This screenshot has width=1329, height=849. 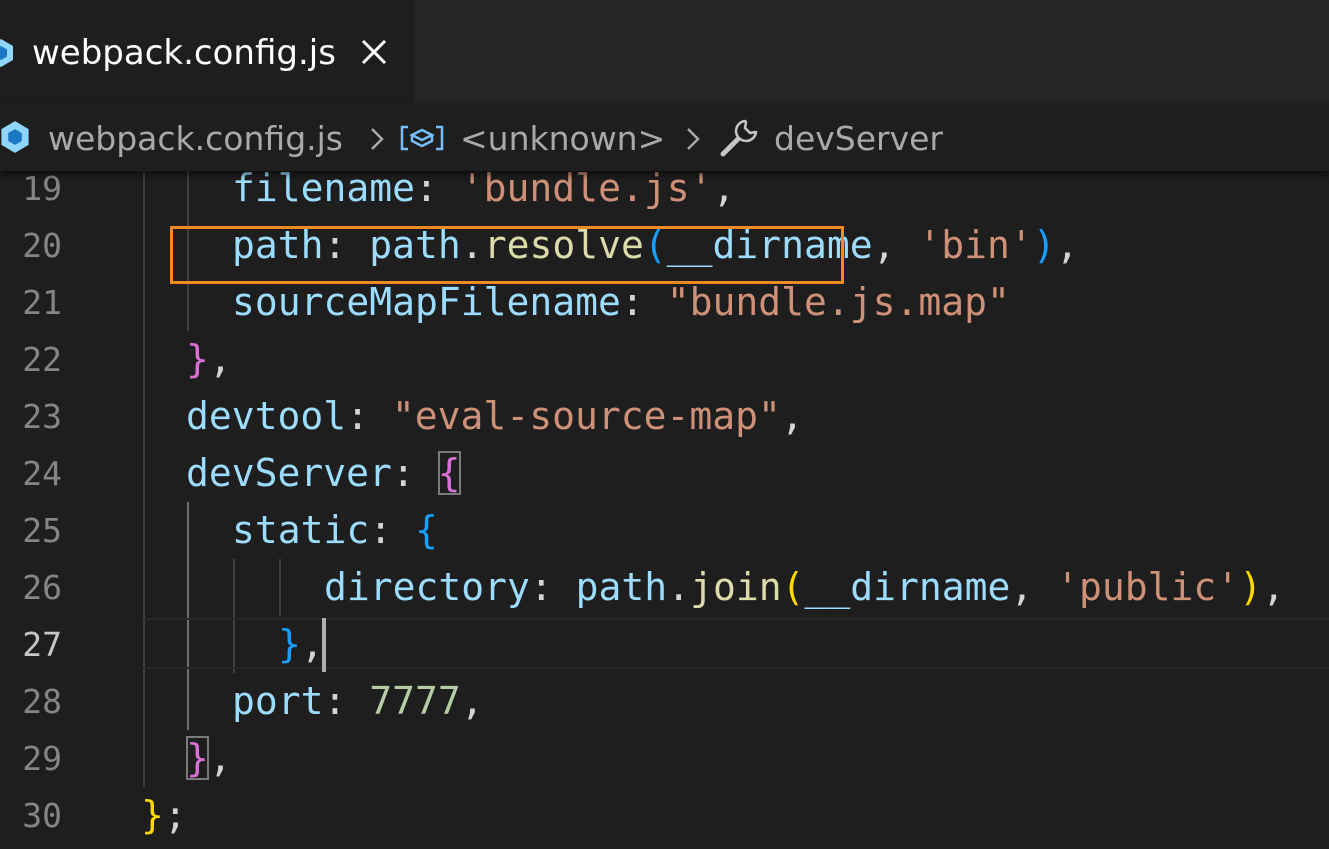 What do you see at coordinates (42, 758) in the screenshot?
I see `line-number: 29` at bounding box center [42, 758].